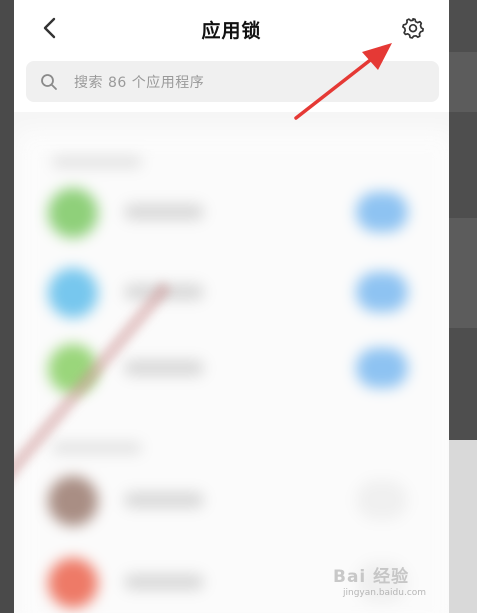 Image resolution: width=477 pixels, height=613 pixels. I want to click on top-bar: 应用锁, so click(231, 29).